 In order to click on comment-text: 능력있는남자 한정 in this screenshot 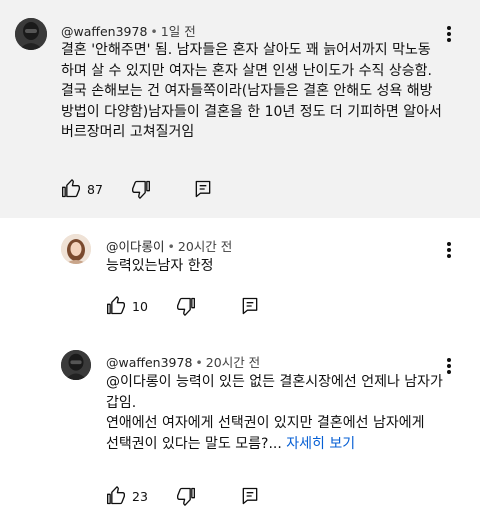, I will do `click(160, 266)`.